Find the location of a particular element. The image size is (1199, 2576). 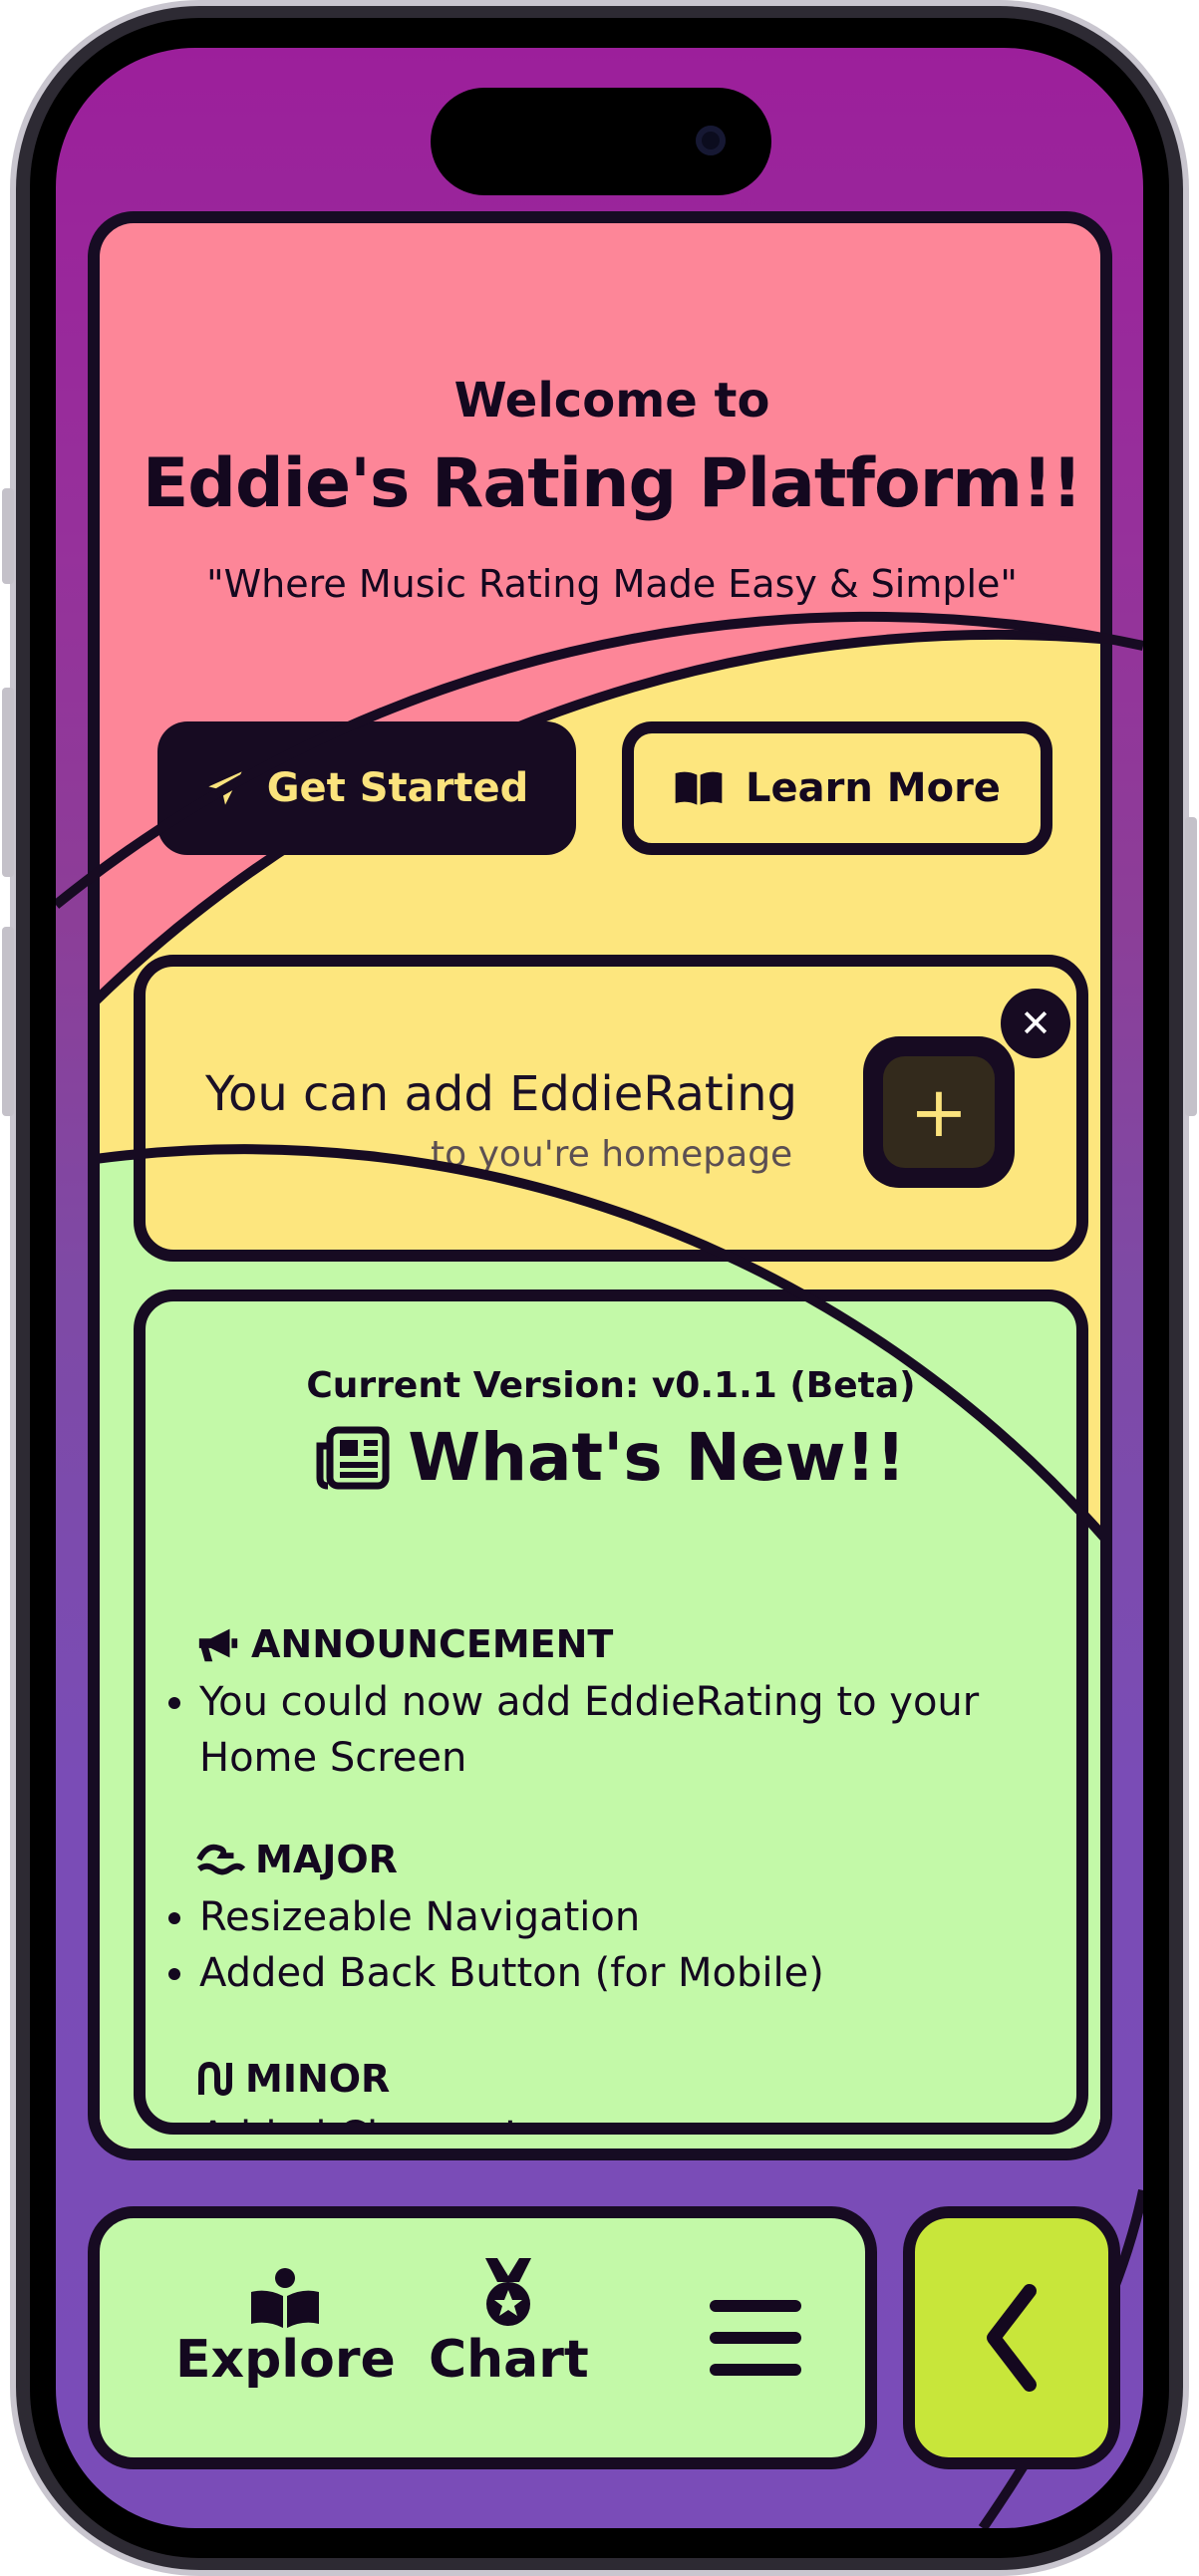

hamburger-icon is located at coordinates (755, 2338).